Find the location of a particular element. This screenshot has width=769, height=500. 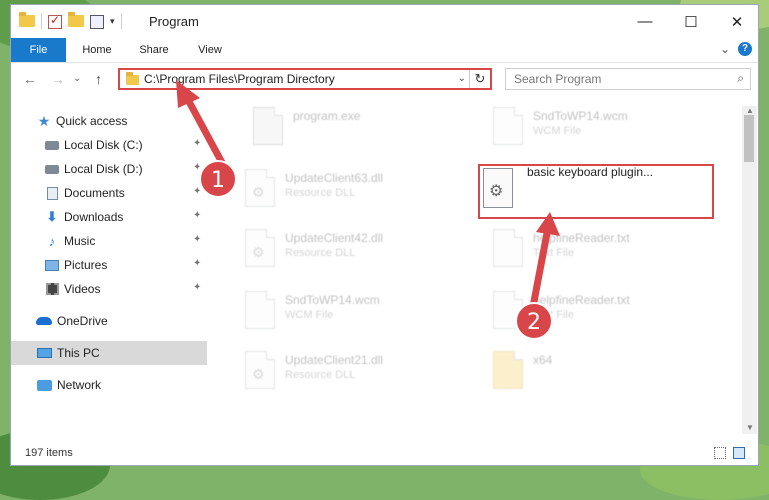

file-tile: program.exe is located at coordinates (365, 131).